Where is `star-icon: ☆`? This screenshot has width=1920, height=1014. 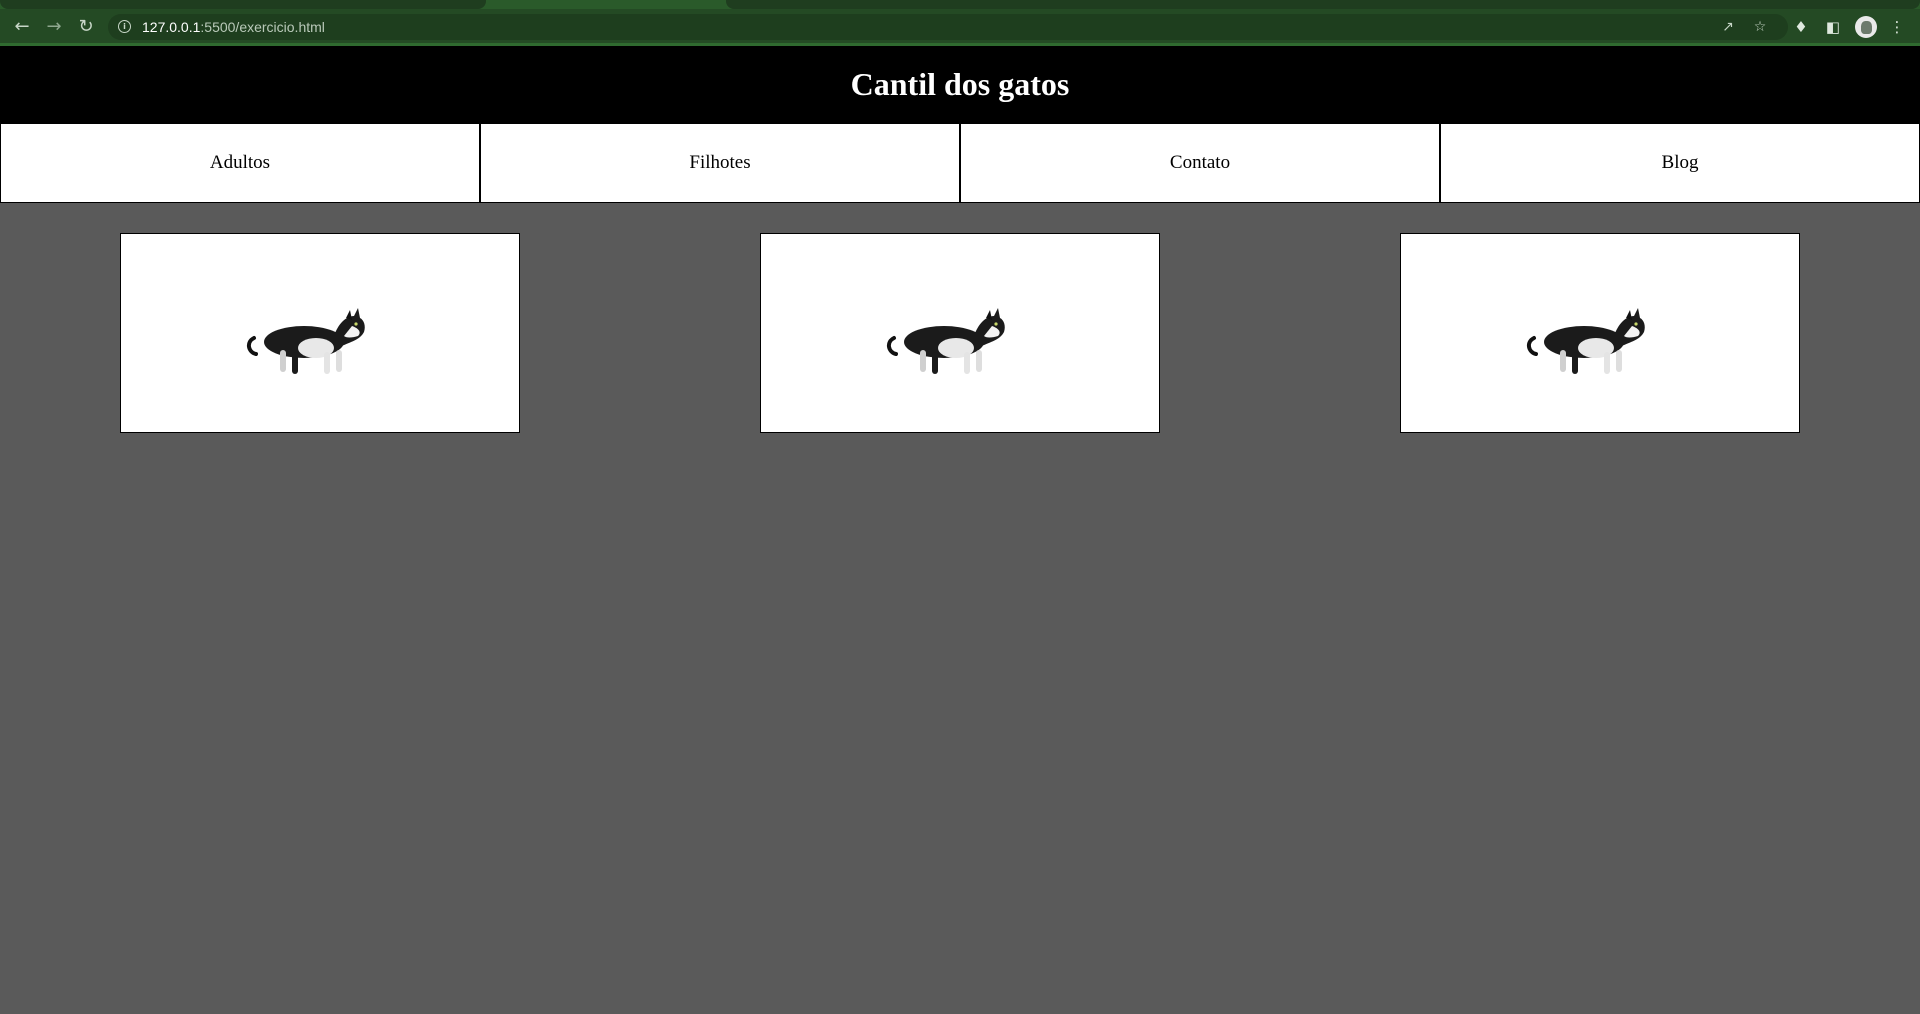
star-icon: ☆ is located at coordinates (1760, 27).